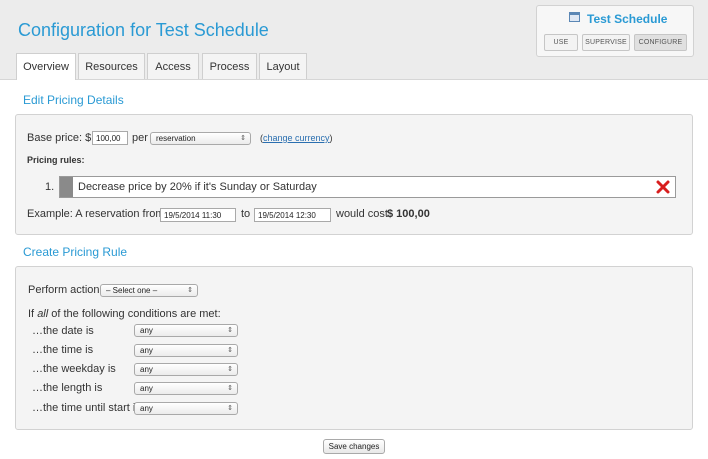  I want to click on conditions-intro-pre: If, so click(31, 314).